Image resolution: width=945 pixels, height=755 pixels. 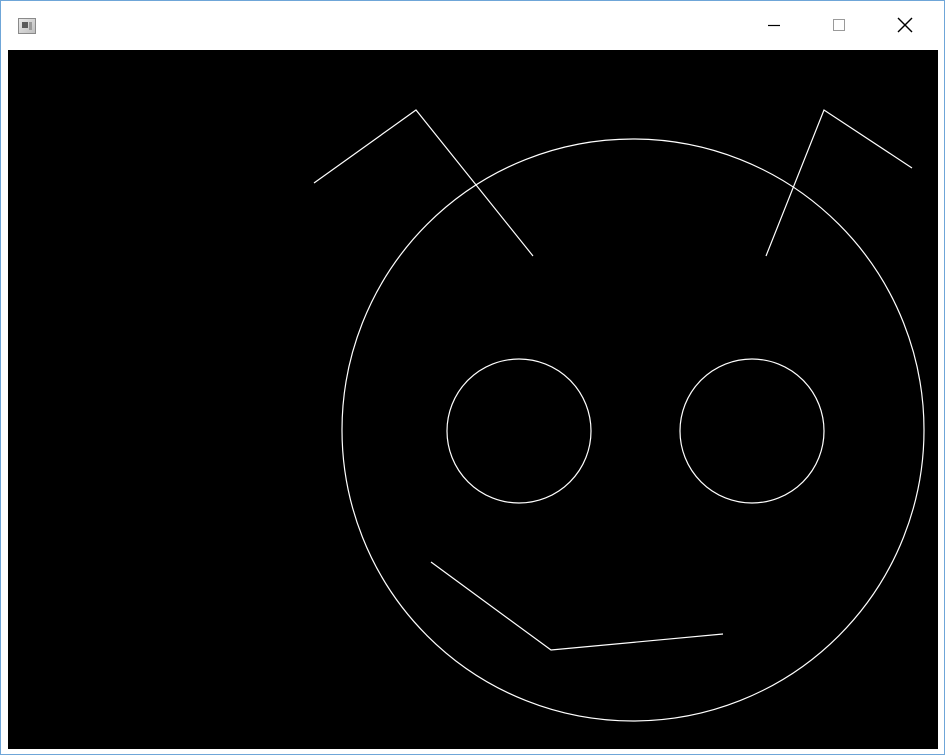 I want to click on maximize-button, so click(x=839, y=25).